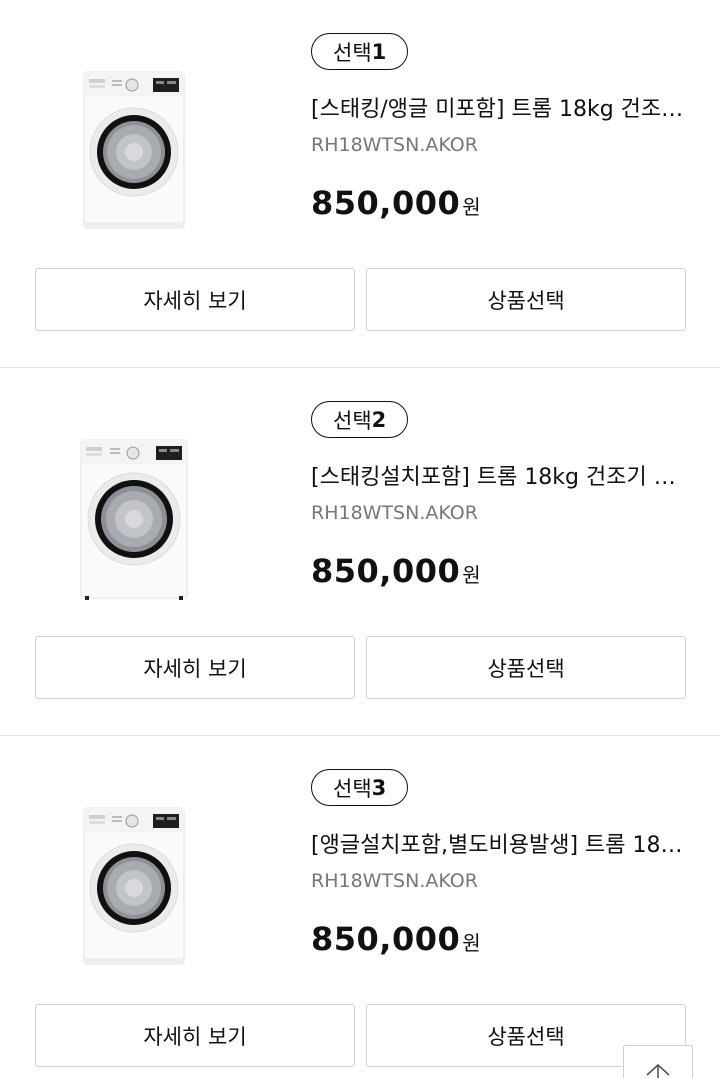  Describe the element at coordinates (499, 478) in the screenshot. I see `product-name: [스태킹설치포함] 트롬 18kg 건조기 화이트` at that location.